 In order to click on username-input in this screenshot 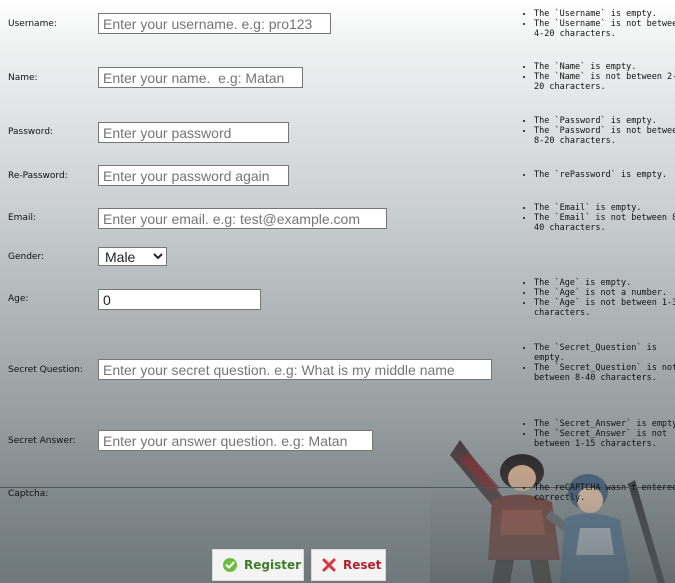, I will do `click(214, 23)`.